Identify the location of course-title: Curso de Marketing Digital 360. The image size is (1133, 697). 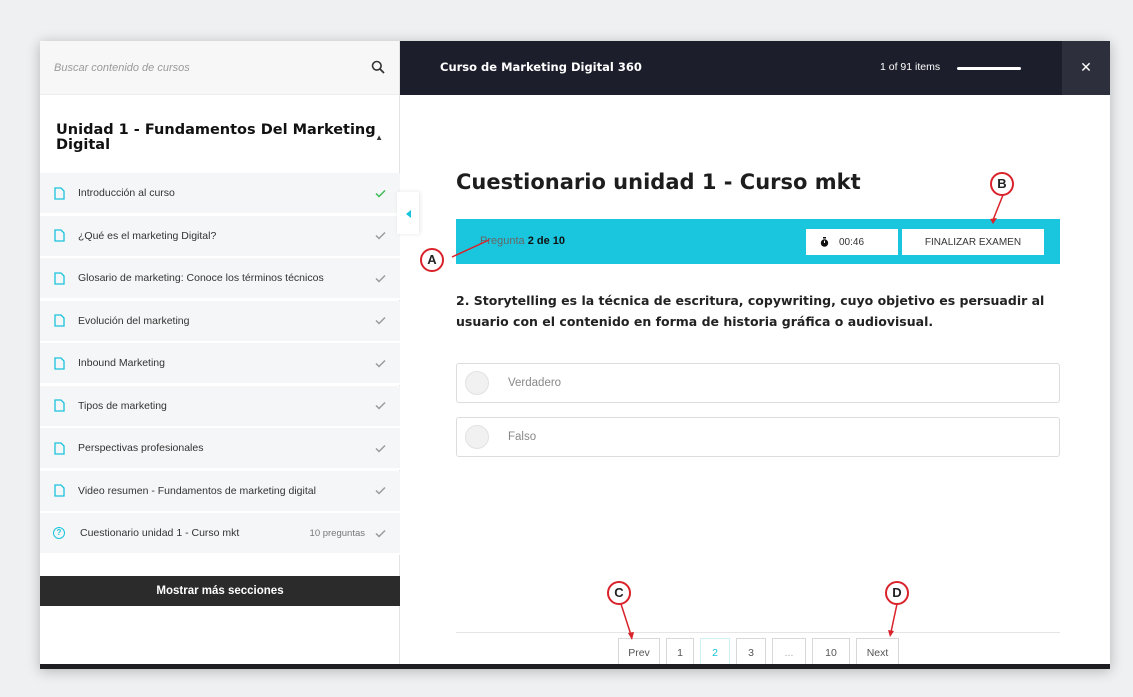
(541, 67).